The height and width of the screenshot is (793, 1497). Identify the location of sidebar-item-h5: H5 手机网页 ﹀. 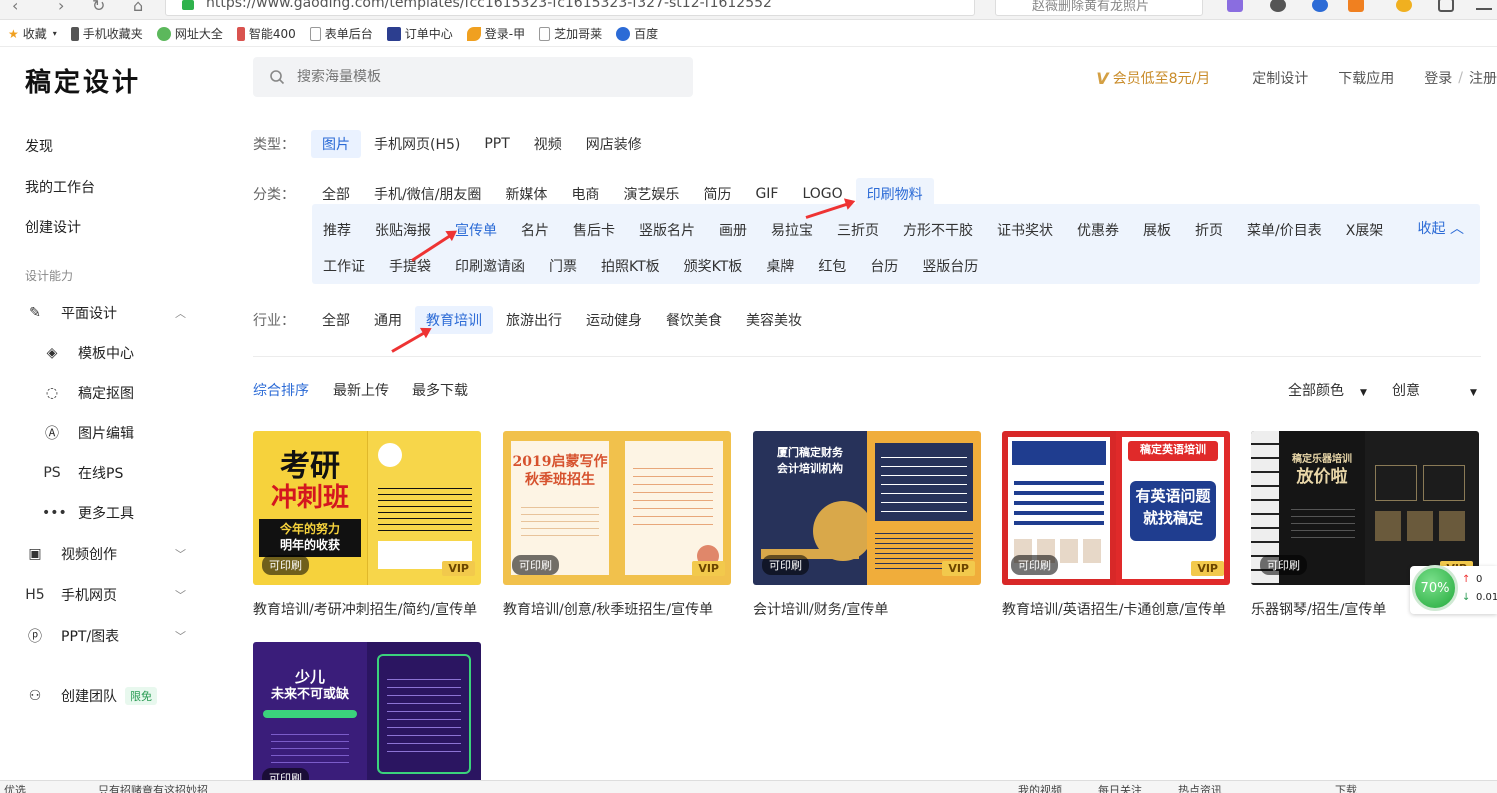
(105, 595).